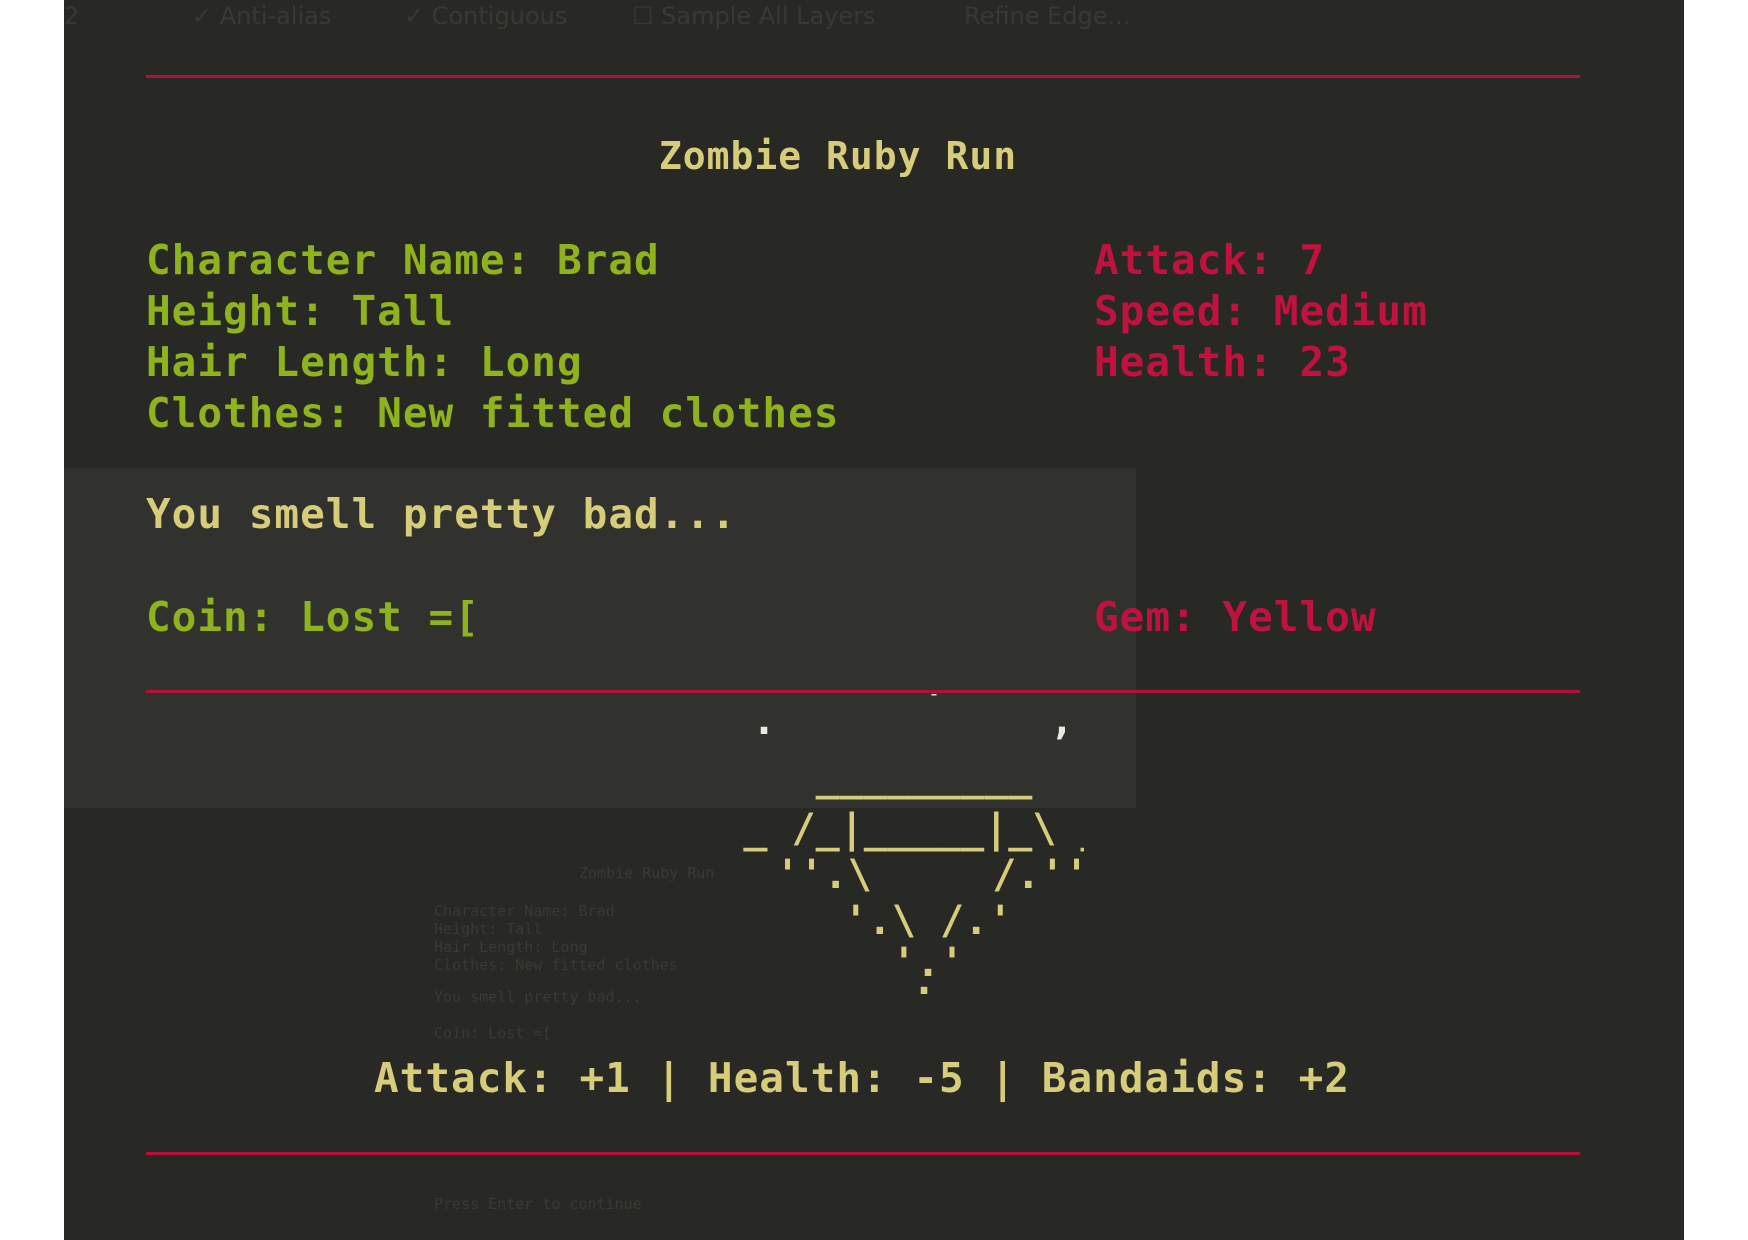  What do you see at coordinates (863, 691) in the screenshot?
I see `divider-middle` at bounding box center [863, 691].